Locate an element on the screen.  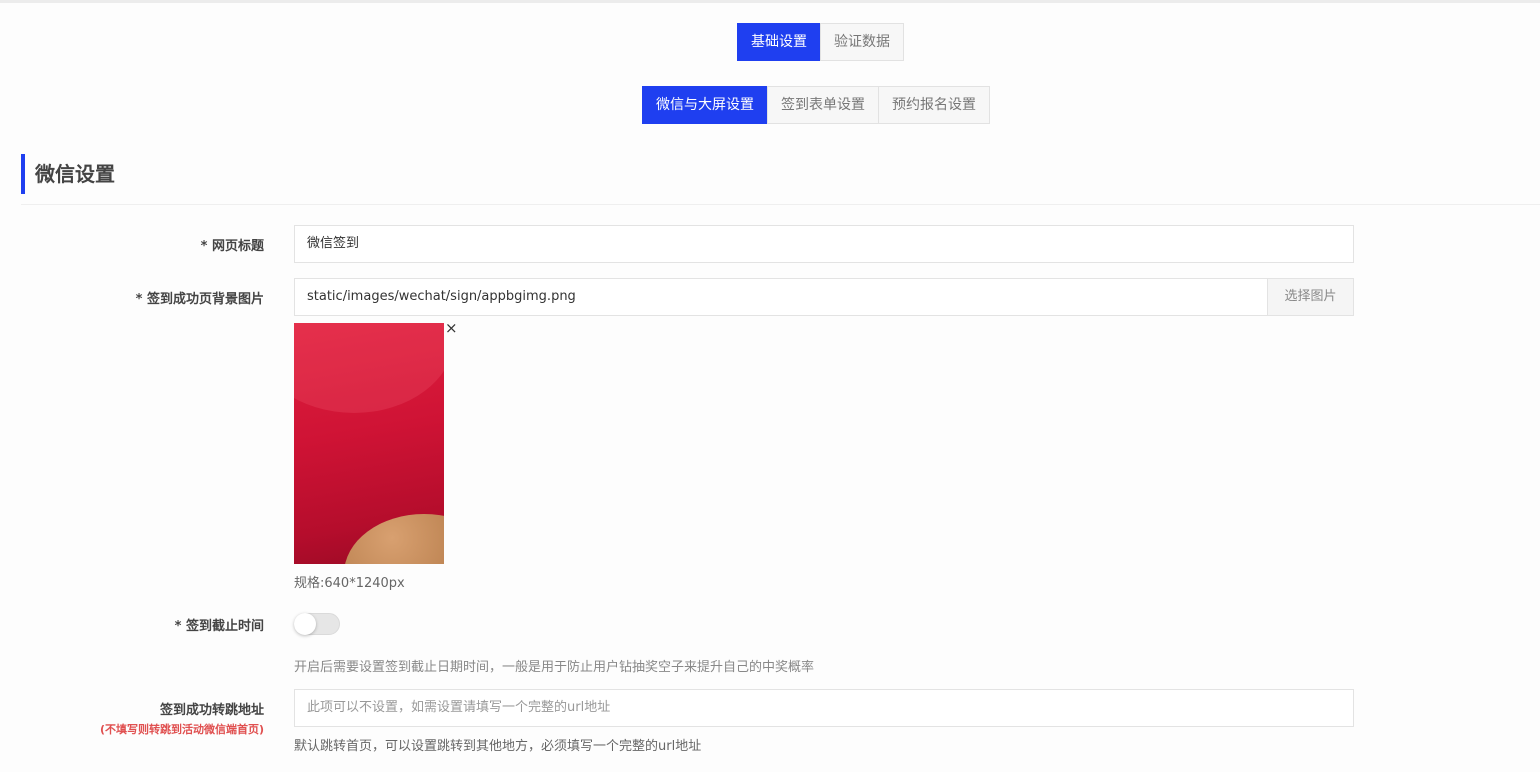
tab-verify-data: 验证数据 is located at coordinates (862, 42).